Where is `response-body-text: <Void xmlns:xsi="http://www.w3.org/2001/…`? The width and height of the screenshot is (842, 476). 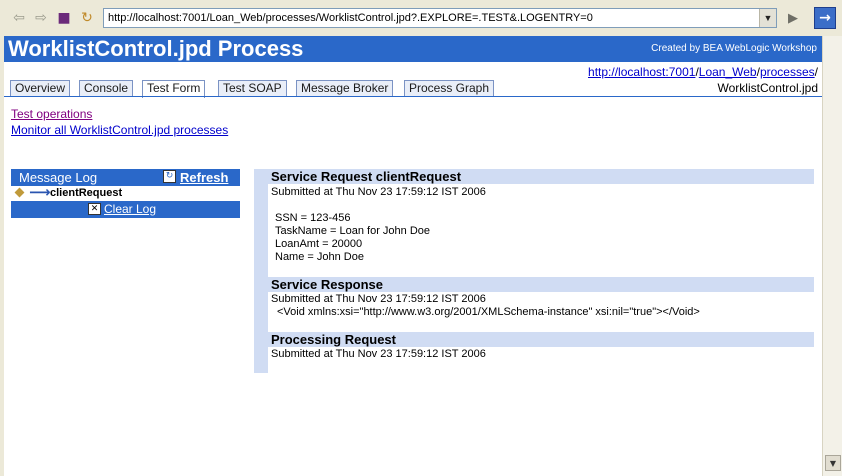
response-body-text: <Void xmlns:xsi="http://www.w3.org/2001/… is located at coordinates (488, 312).